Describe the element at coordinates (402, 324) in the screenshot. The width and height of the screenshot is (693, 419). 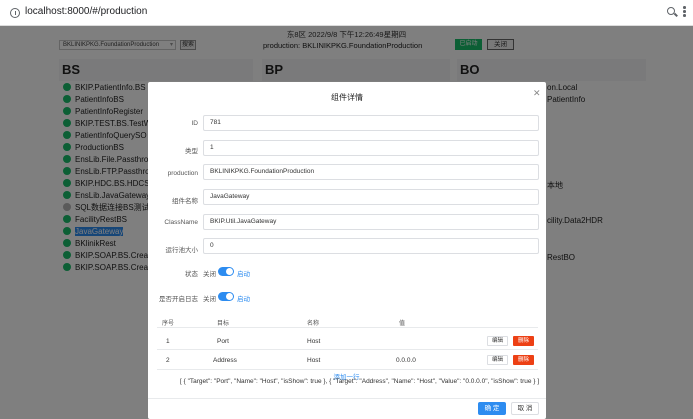
I see `header-value: 值` at that location.